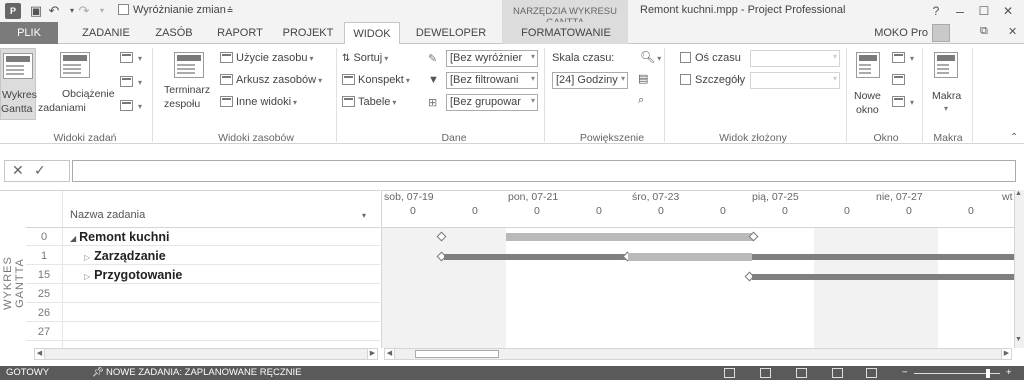 The height and width of the screenshot is (380, 1024). What do you see at coordinates (84, 11) in the screenshot?
I see `redo-icon: ↷` at bounding box center [84, 11].